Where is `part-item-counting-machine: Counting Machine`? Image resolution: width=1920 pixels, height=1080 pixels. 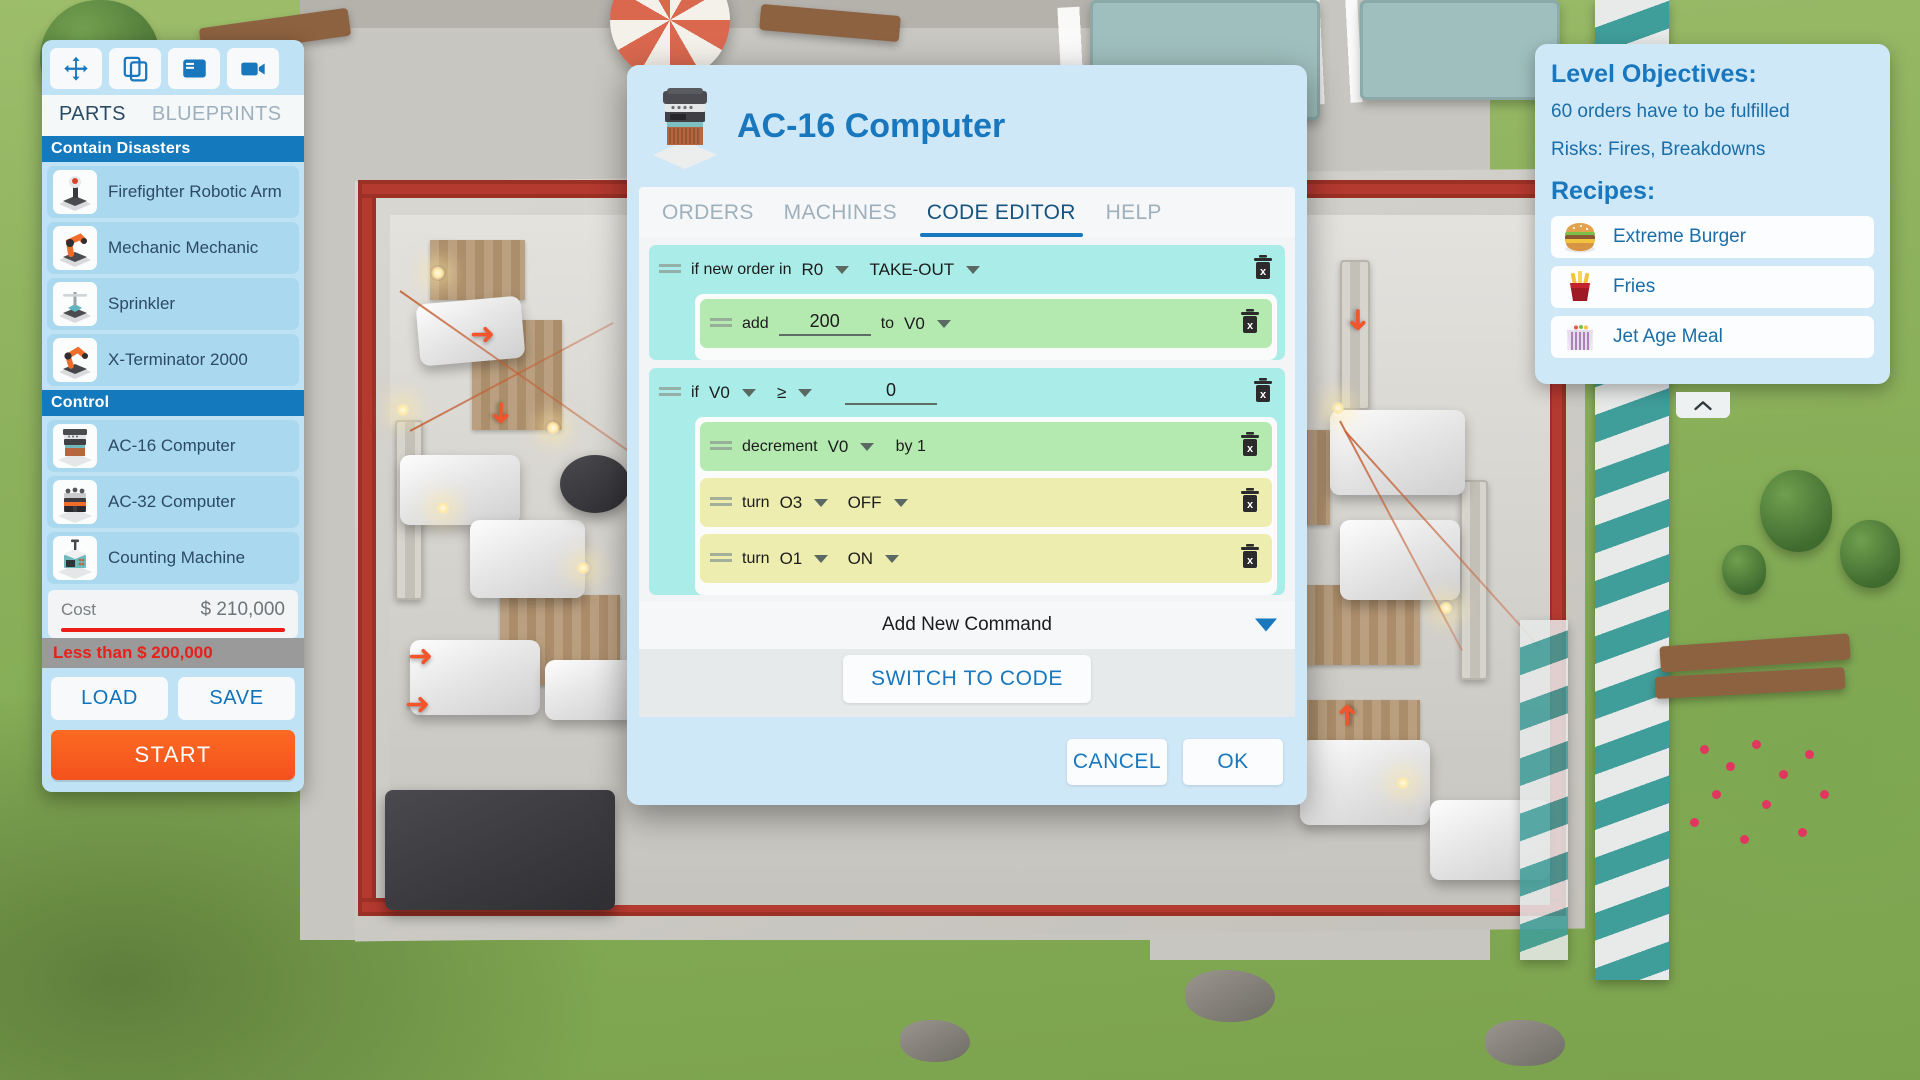
part-item-counting-machine: Counting Machine is located at coordinates (173, 558).